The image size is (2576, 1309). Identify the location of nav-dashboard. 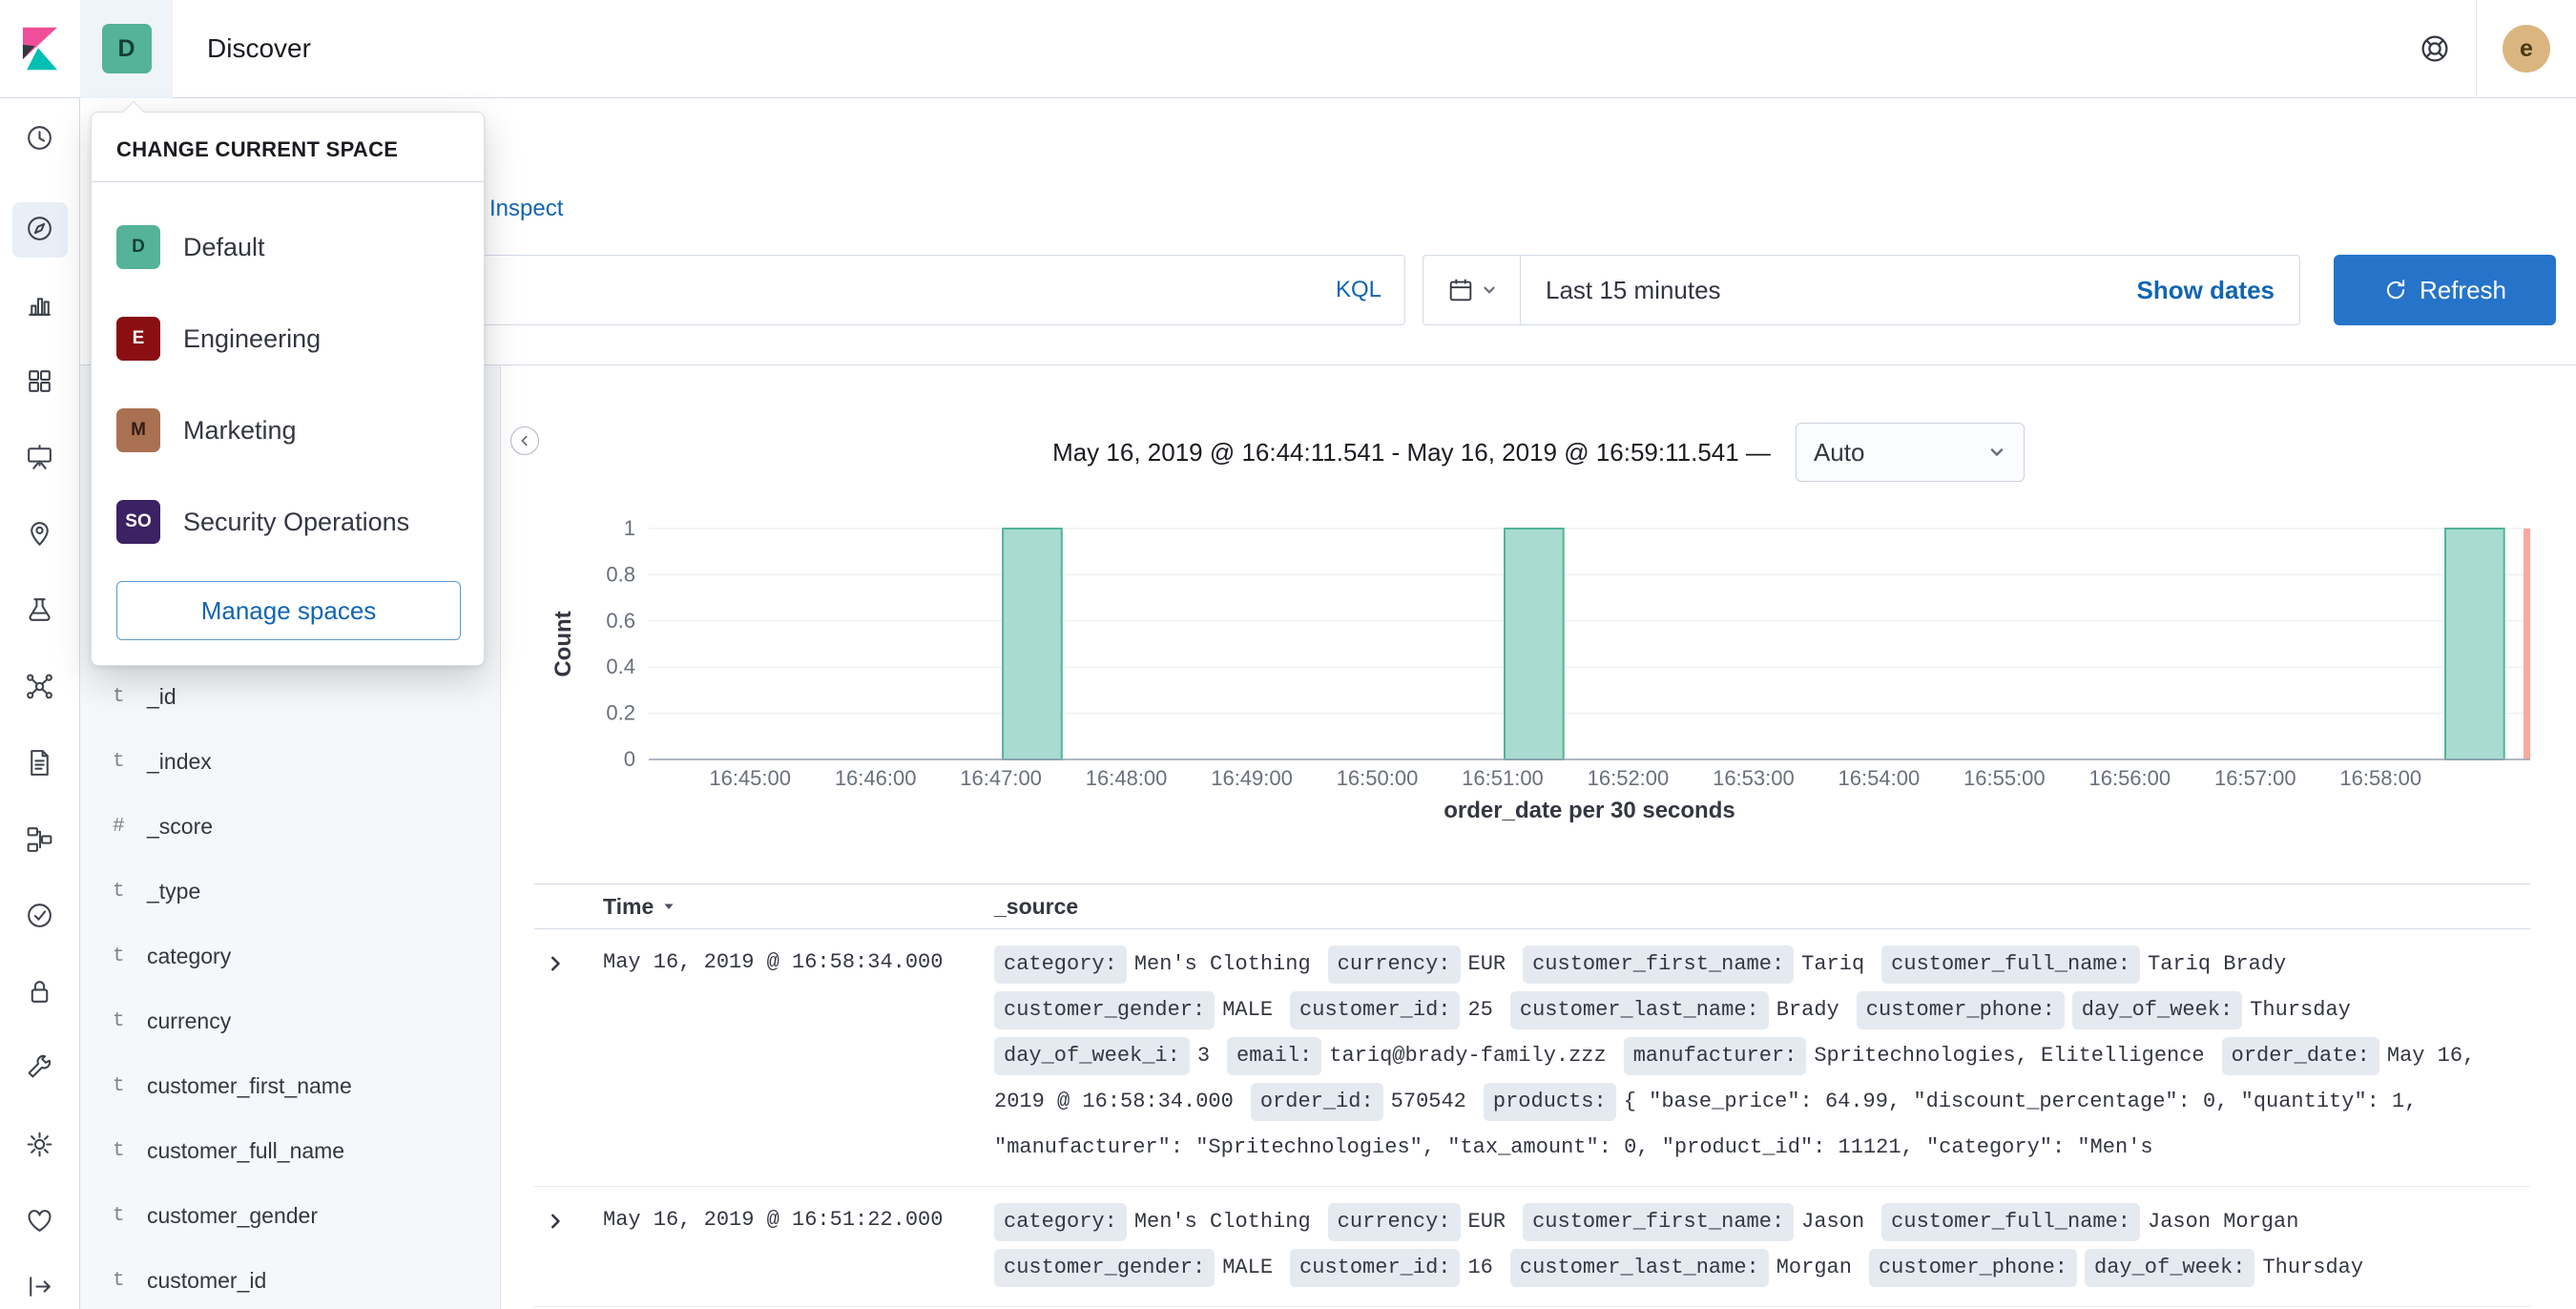
(40, 382).